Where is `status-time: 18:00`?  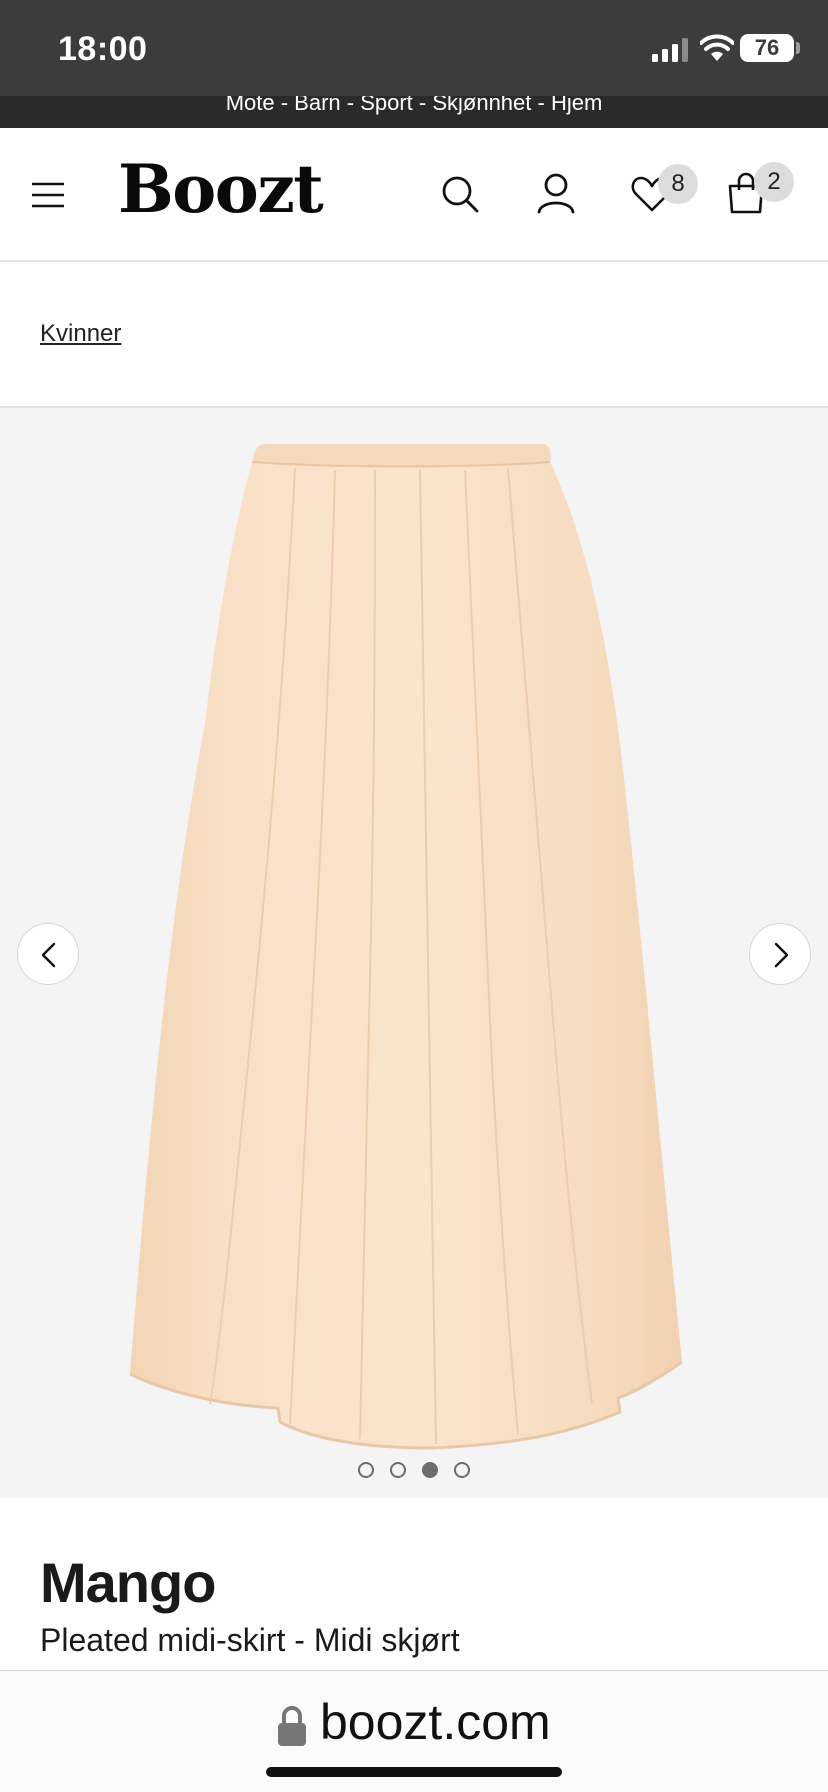 status-time: 18:00 is located at coordinates (103, 49).